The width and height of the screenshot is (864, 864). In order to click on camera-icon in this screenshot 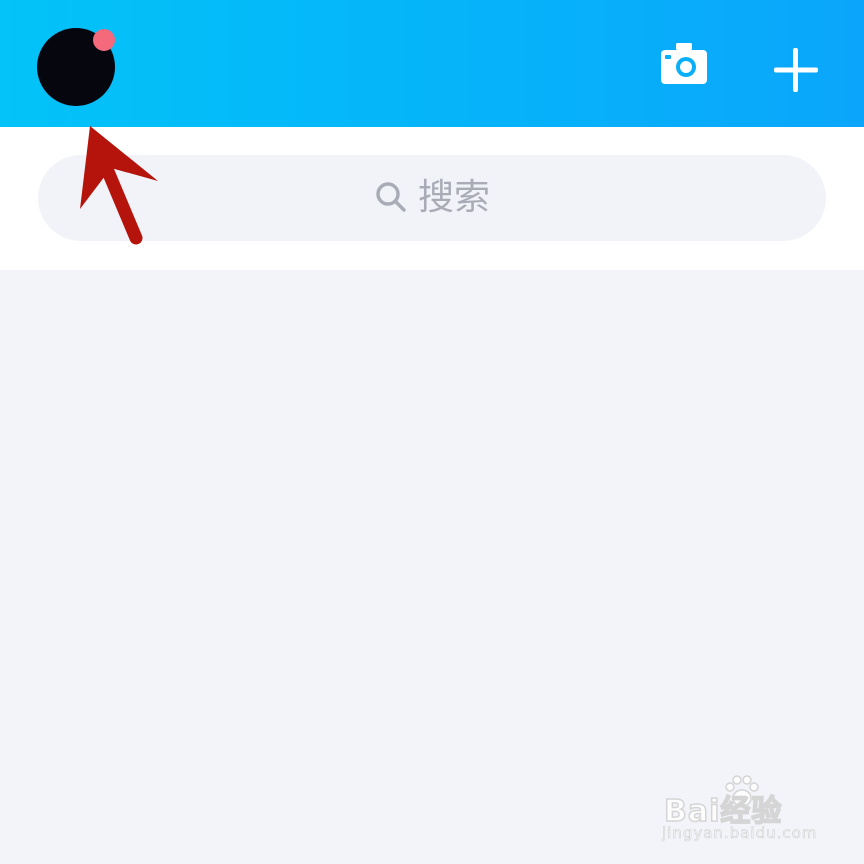, I will do `click(684, 65)`.